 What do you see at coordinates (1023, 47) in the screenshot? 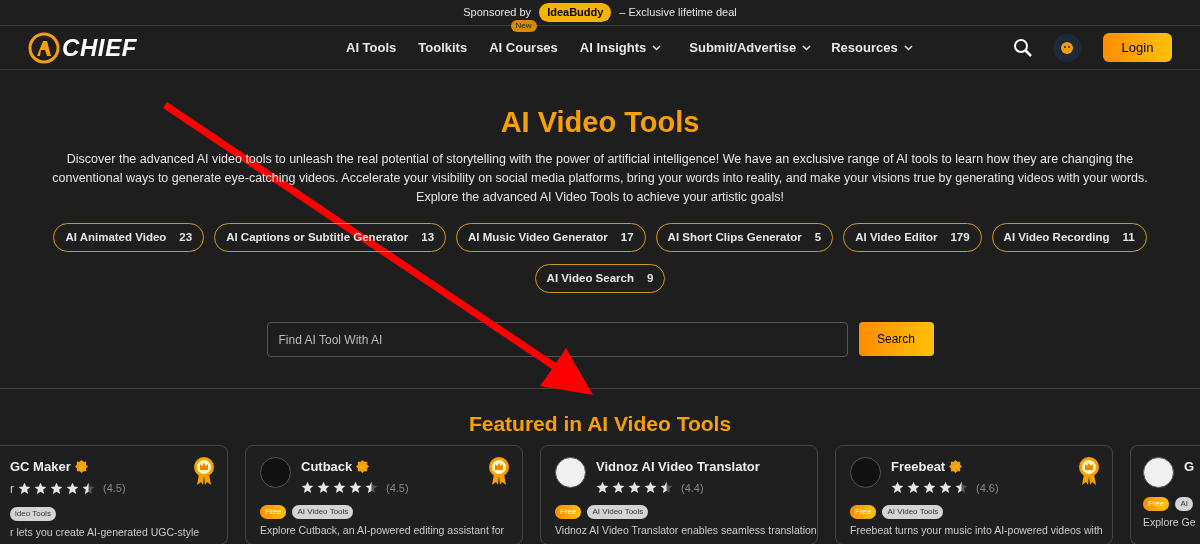
I see `search-icon` at bounding box center [1023, 47].